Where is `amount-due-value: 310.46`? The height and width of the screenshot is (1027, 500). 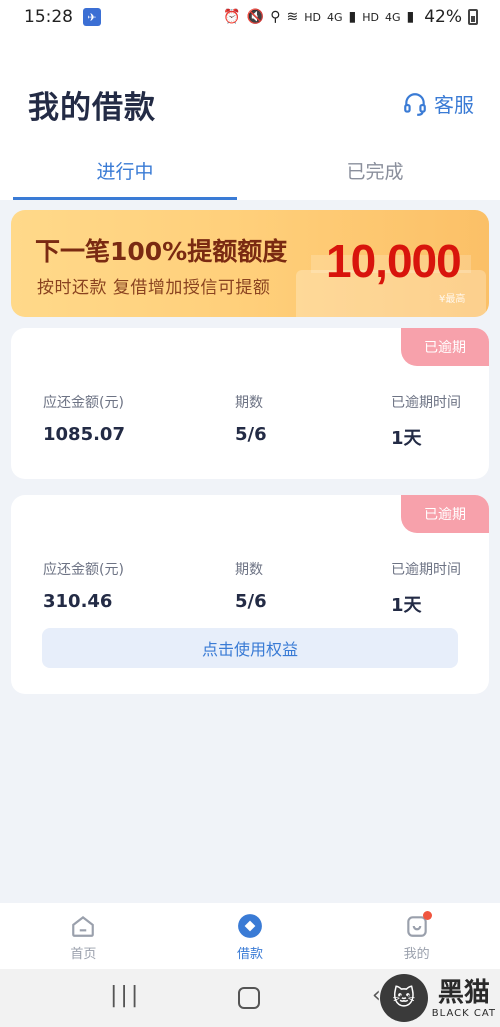 amount-due-value: 310.46 is located at coordinates (78, 601).